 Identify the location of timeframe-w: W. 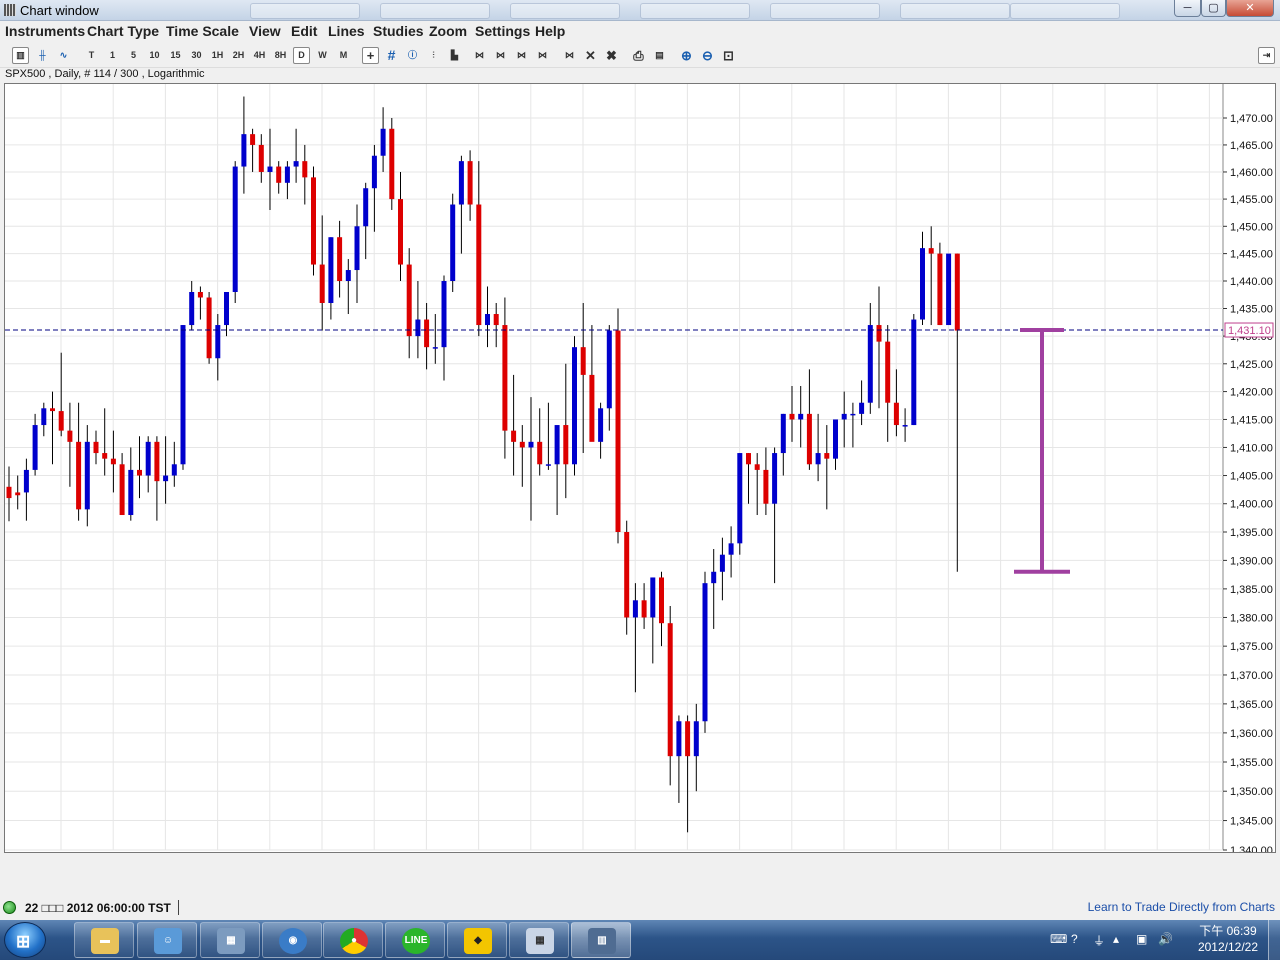
(322, 55).